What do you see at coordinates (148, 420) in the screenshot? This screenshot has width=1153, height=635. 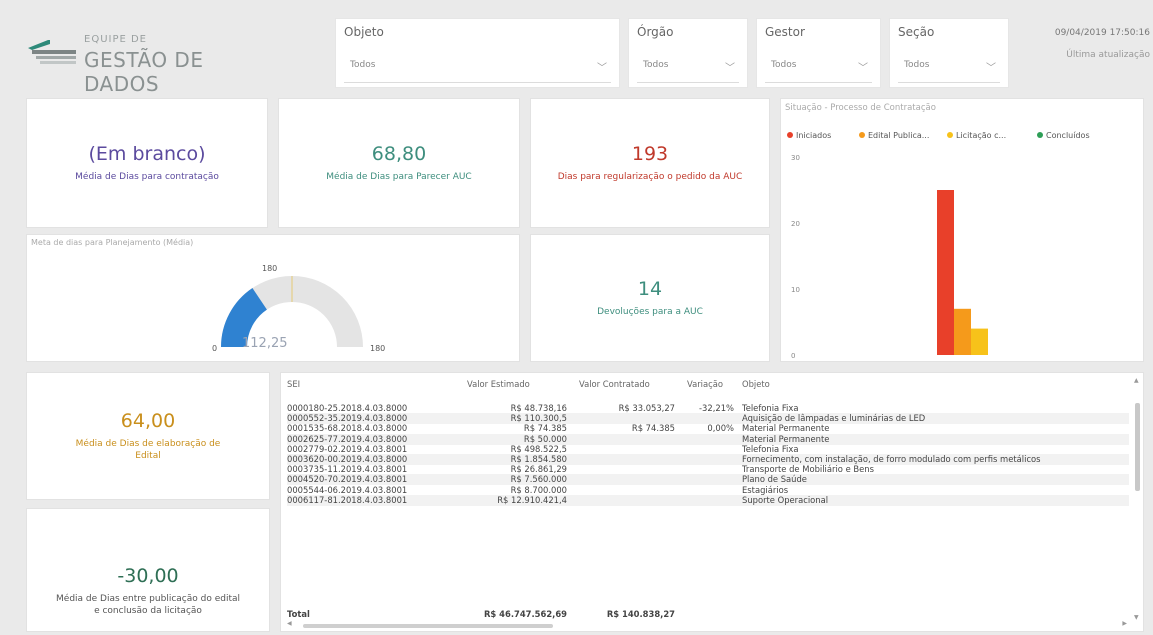 I see `kpi-value: 64,00` at bounding box center [148, 420].